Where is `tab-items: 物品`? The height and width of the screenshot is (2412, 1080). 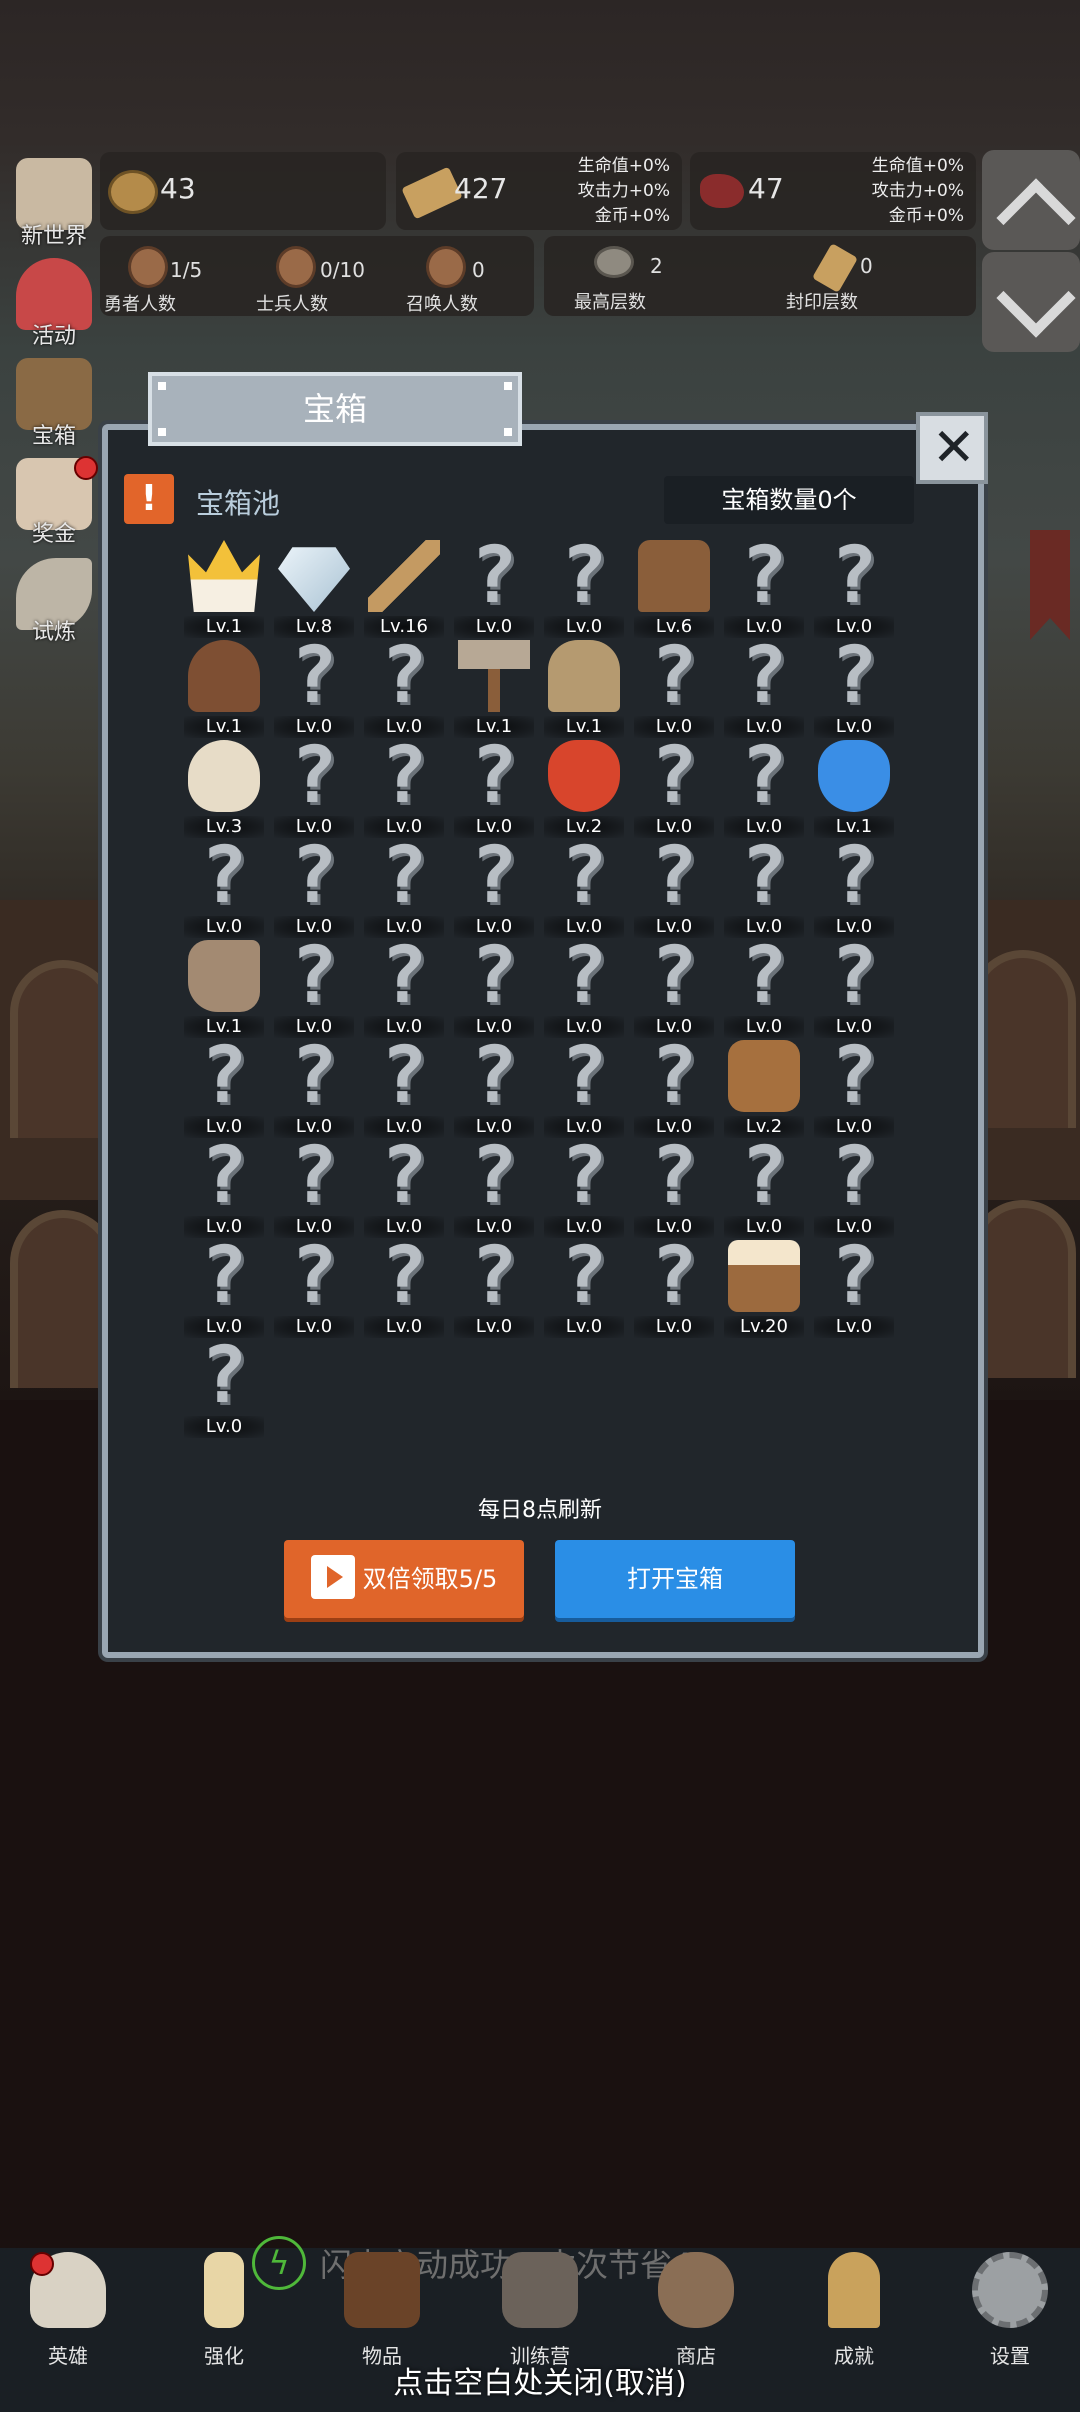
tab-items: 物品 is located at coordinates (382, 2310).